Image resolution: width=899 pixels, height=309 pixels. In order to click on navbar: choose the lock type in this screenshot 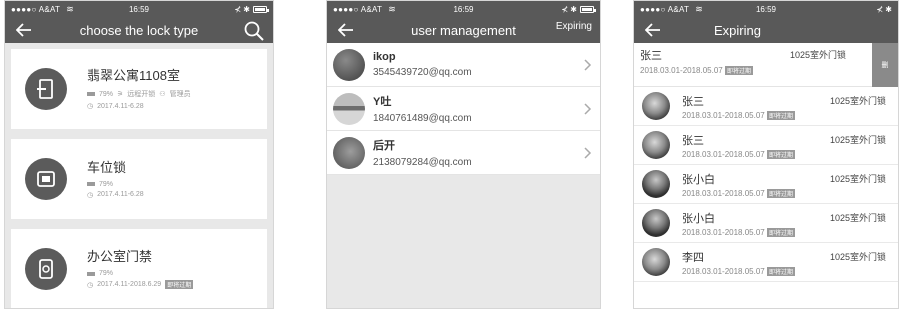, I will do `click(139, 30)`.